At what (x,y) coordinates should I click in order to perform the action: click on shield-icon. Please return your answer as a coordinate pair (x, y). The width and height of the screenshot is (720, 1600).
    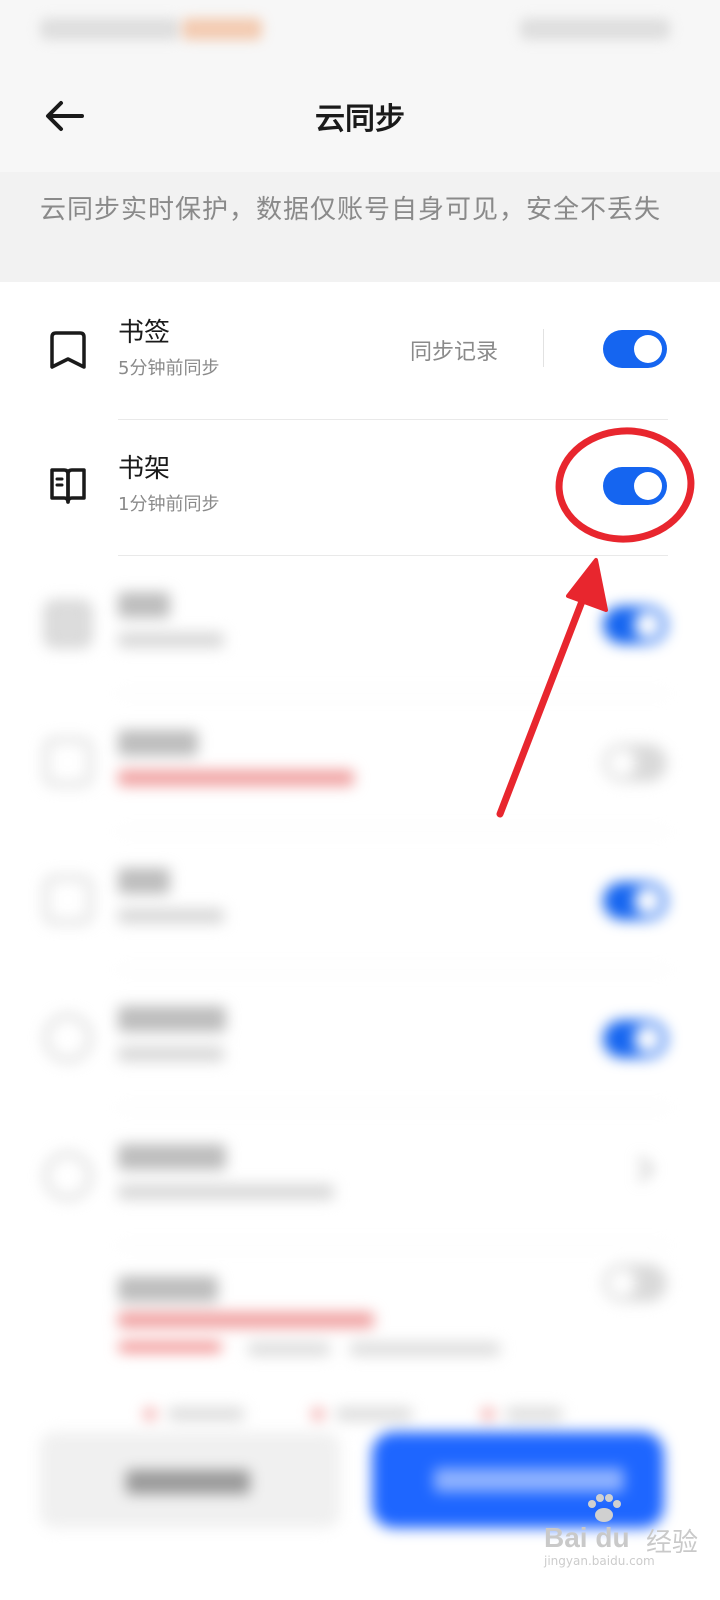
    Looking at the image, I should click on (68, 1038).